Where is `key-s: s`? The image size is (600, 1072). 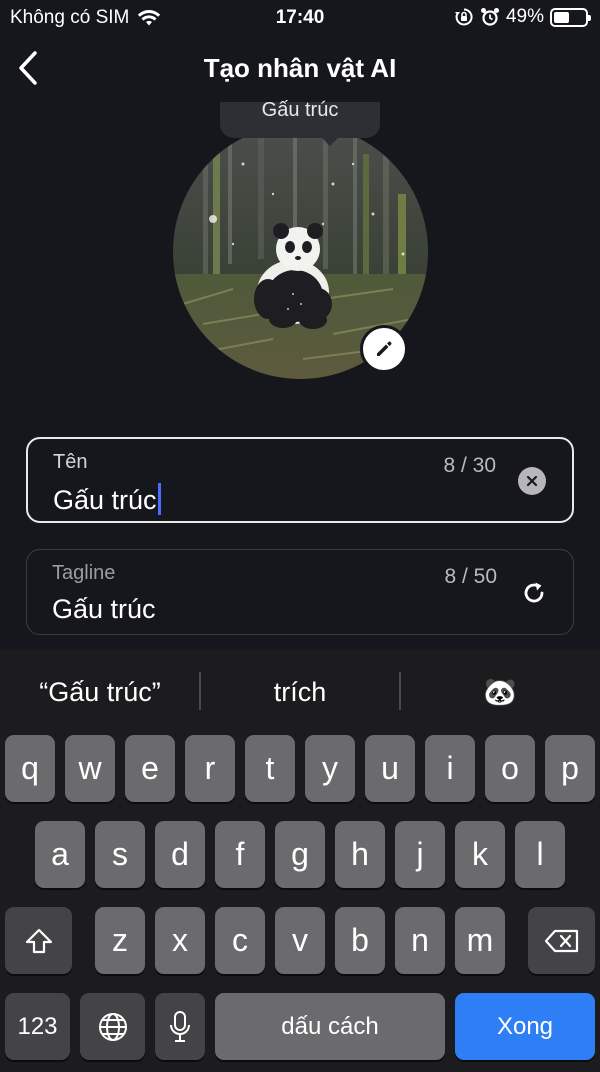 key-s: s is located at coordinates (120, 854).